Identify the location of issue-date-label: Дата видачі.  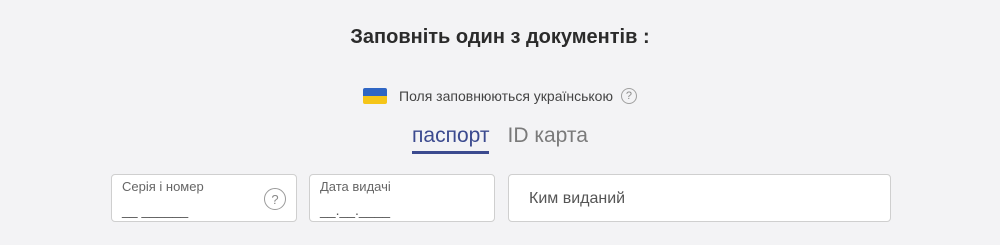
(355, 186).